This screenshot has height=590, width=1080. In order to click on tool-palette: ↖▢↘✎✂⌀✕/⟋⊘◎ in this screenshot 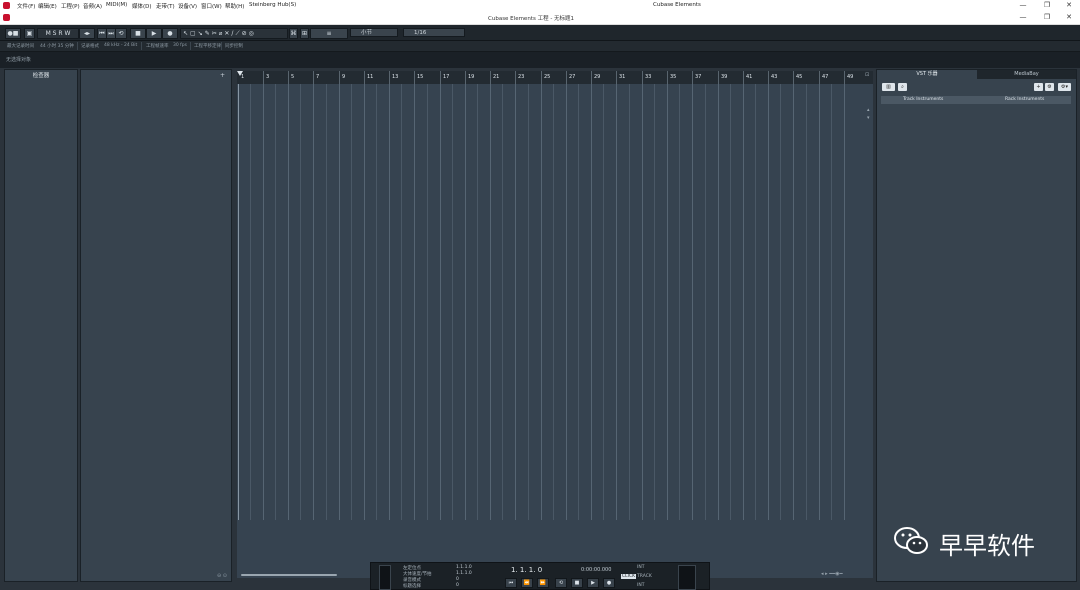, I will do `click(234, 33)`.